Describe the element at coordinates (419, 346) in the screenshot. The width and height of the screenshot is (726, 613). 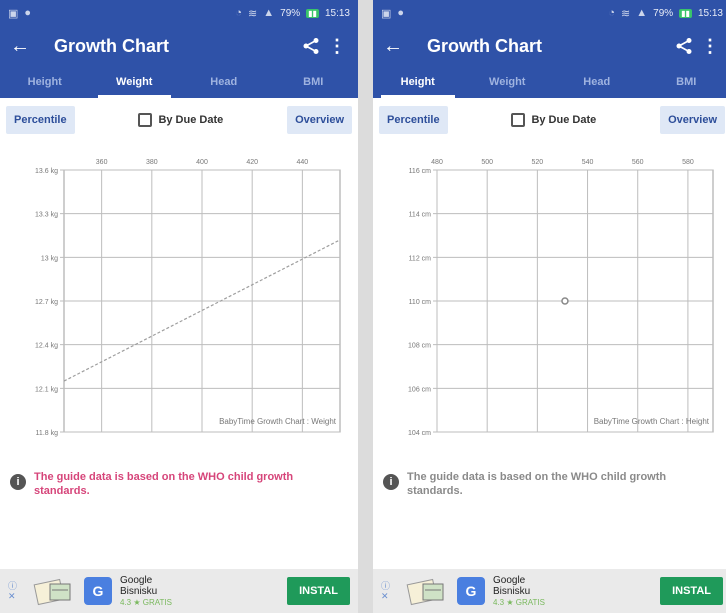
I see `y-tick-label: 108 cm` at that location.